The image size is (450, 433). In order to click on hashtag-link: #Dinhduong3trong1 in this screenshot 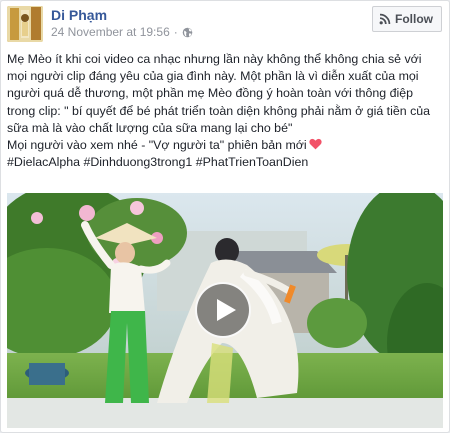, I will do `click(137, 162)`.